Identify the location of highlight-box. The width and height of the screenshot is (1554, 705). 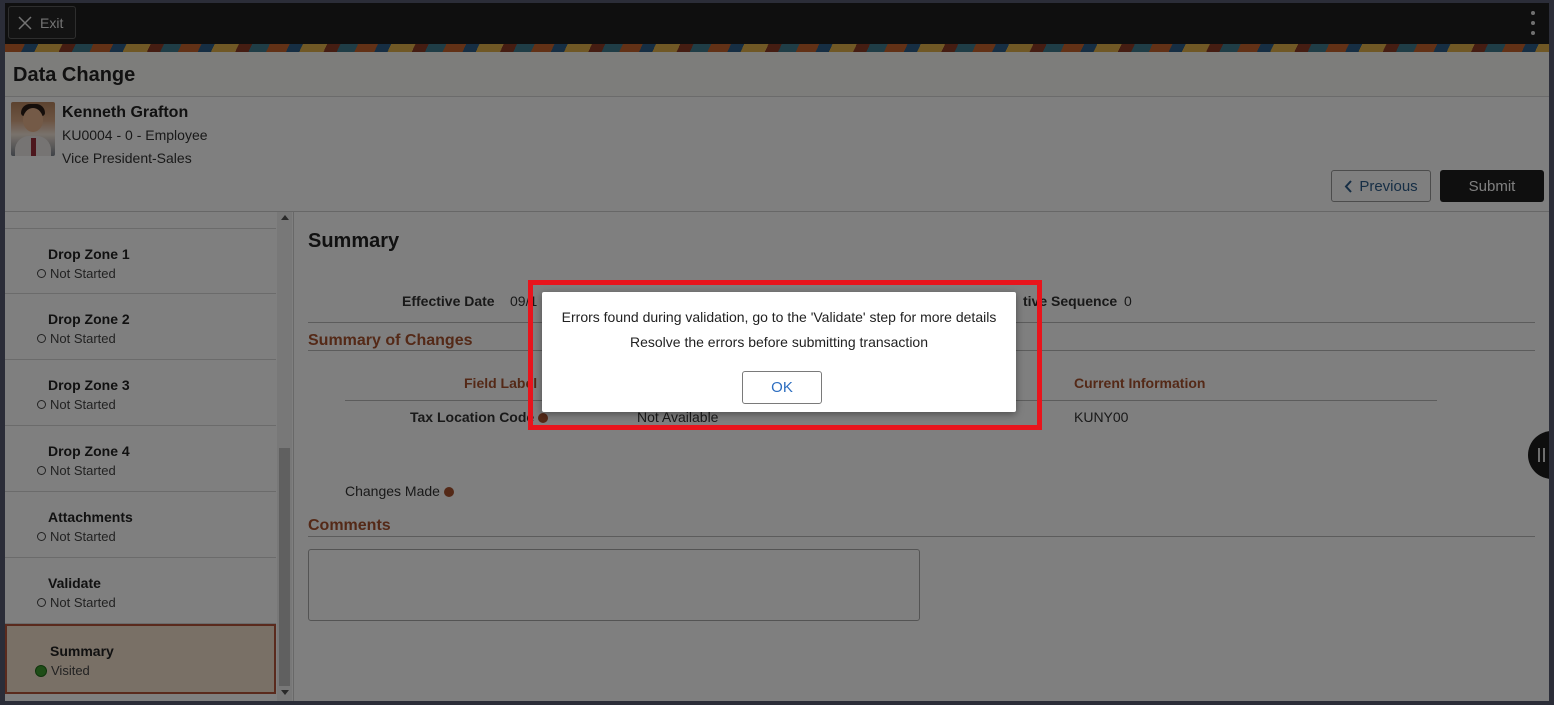
(785, 355).